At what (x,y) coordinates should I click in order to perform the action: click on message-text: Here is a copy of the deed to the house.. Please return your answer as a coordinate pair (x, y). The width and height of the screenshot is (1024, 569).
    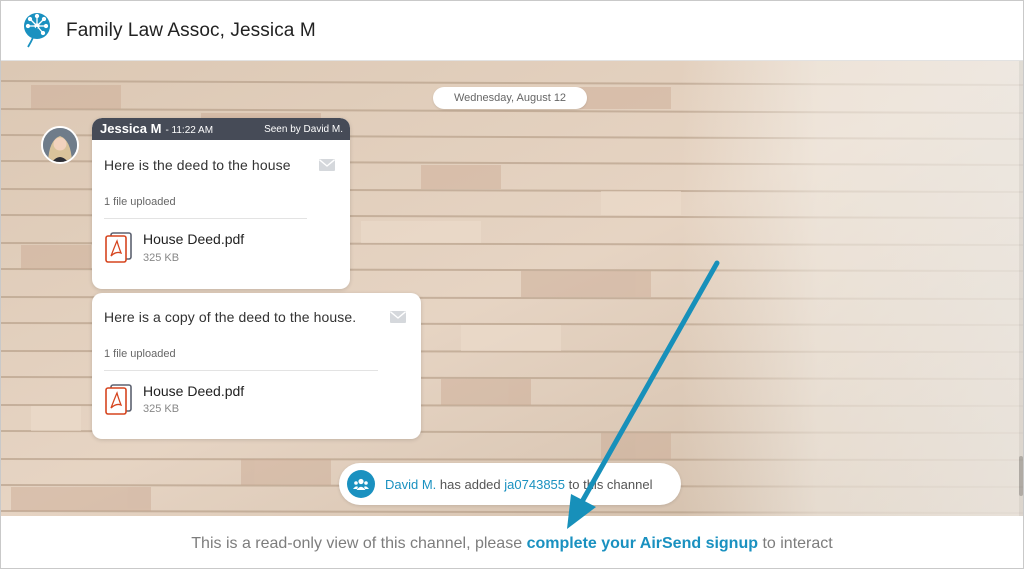
    Looking at the image, I should click on (230, 317).